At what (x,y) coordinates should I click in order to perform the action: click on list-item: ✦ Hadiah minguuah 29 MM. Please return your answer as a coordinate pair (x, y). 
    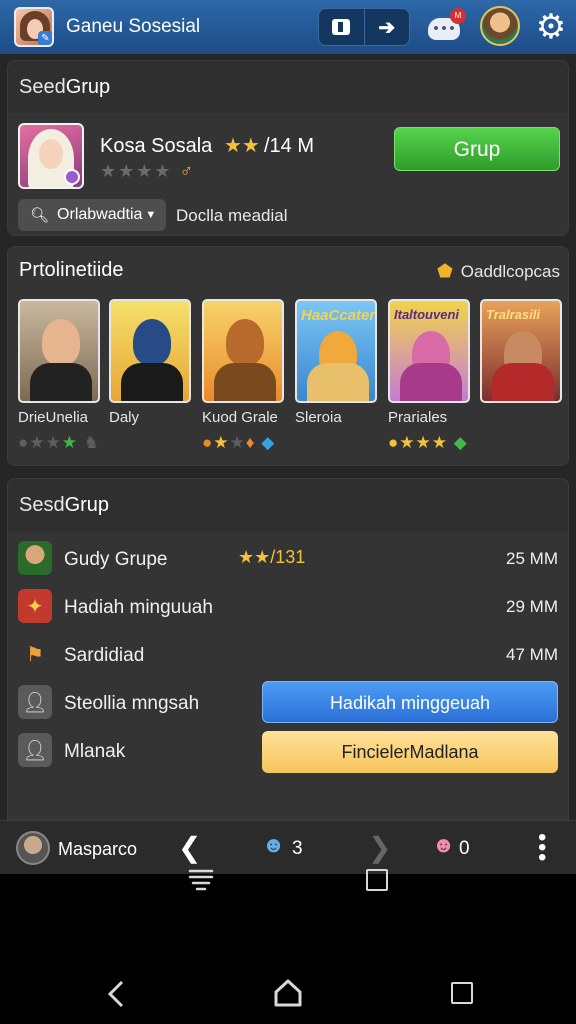
    Looking at the image, I should click on (289, 607).